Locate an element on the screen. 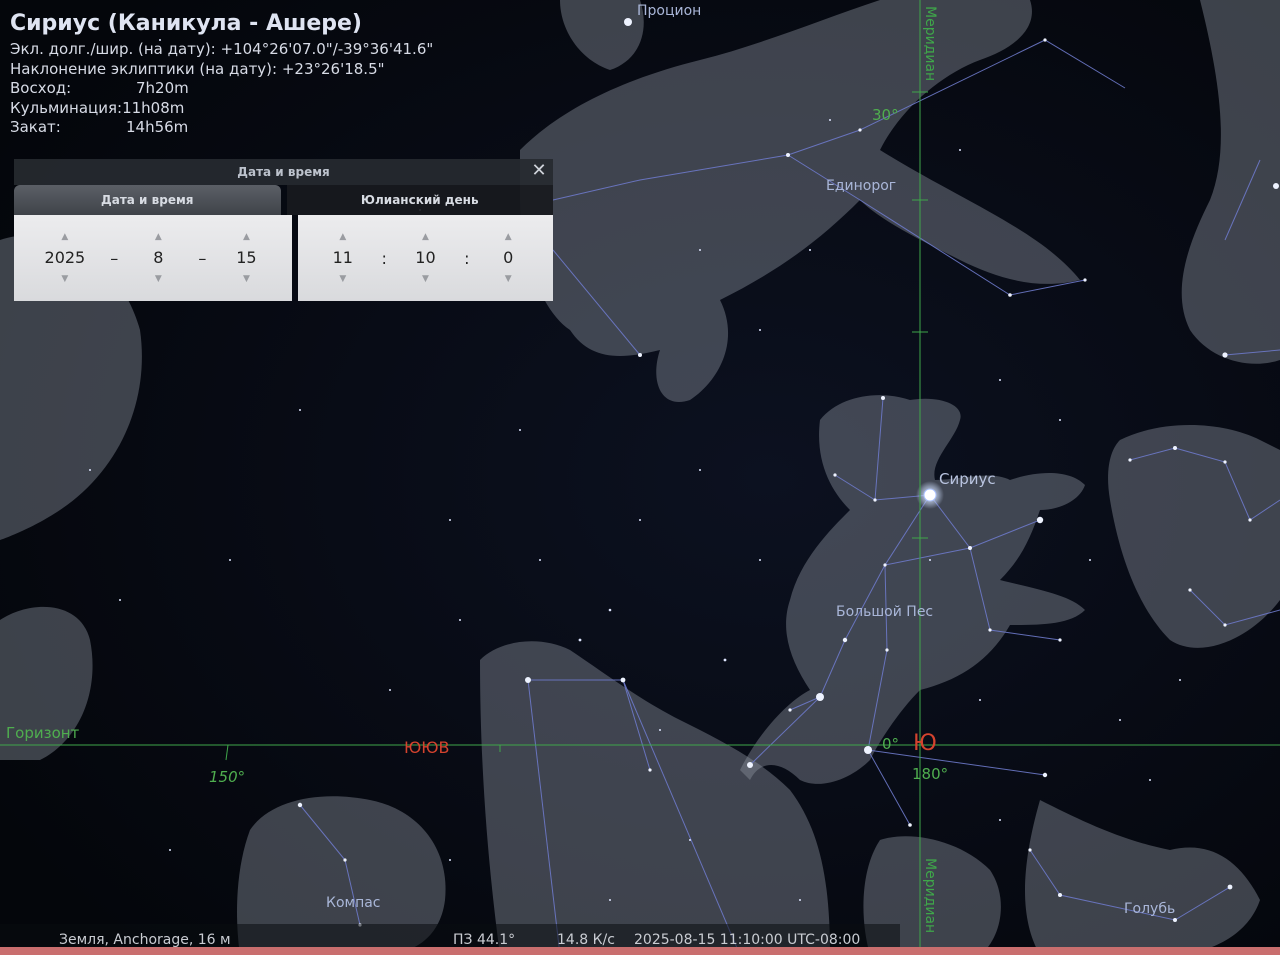 The width and height of the screenshot is (1280, 955). hour-up-arrow-icon: ▲ is located at coordinates (342, 237).